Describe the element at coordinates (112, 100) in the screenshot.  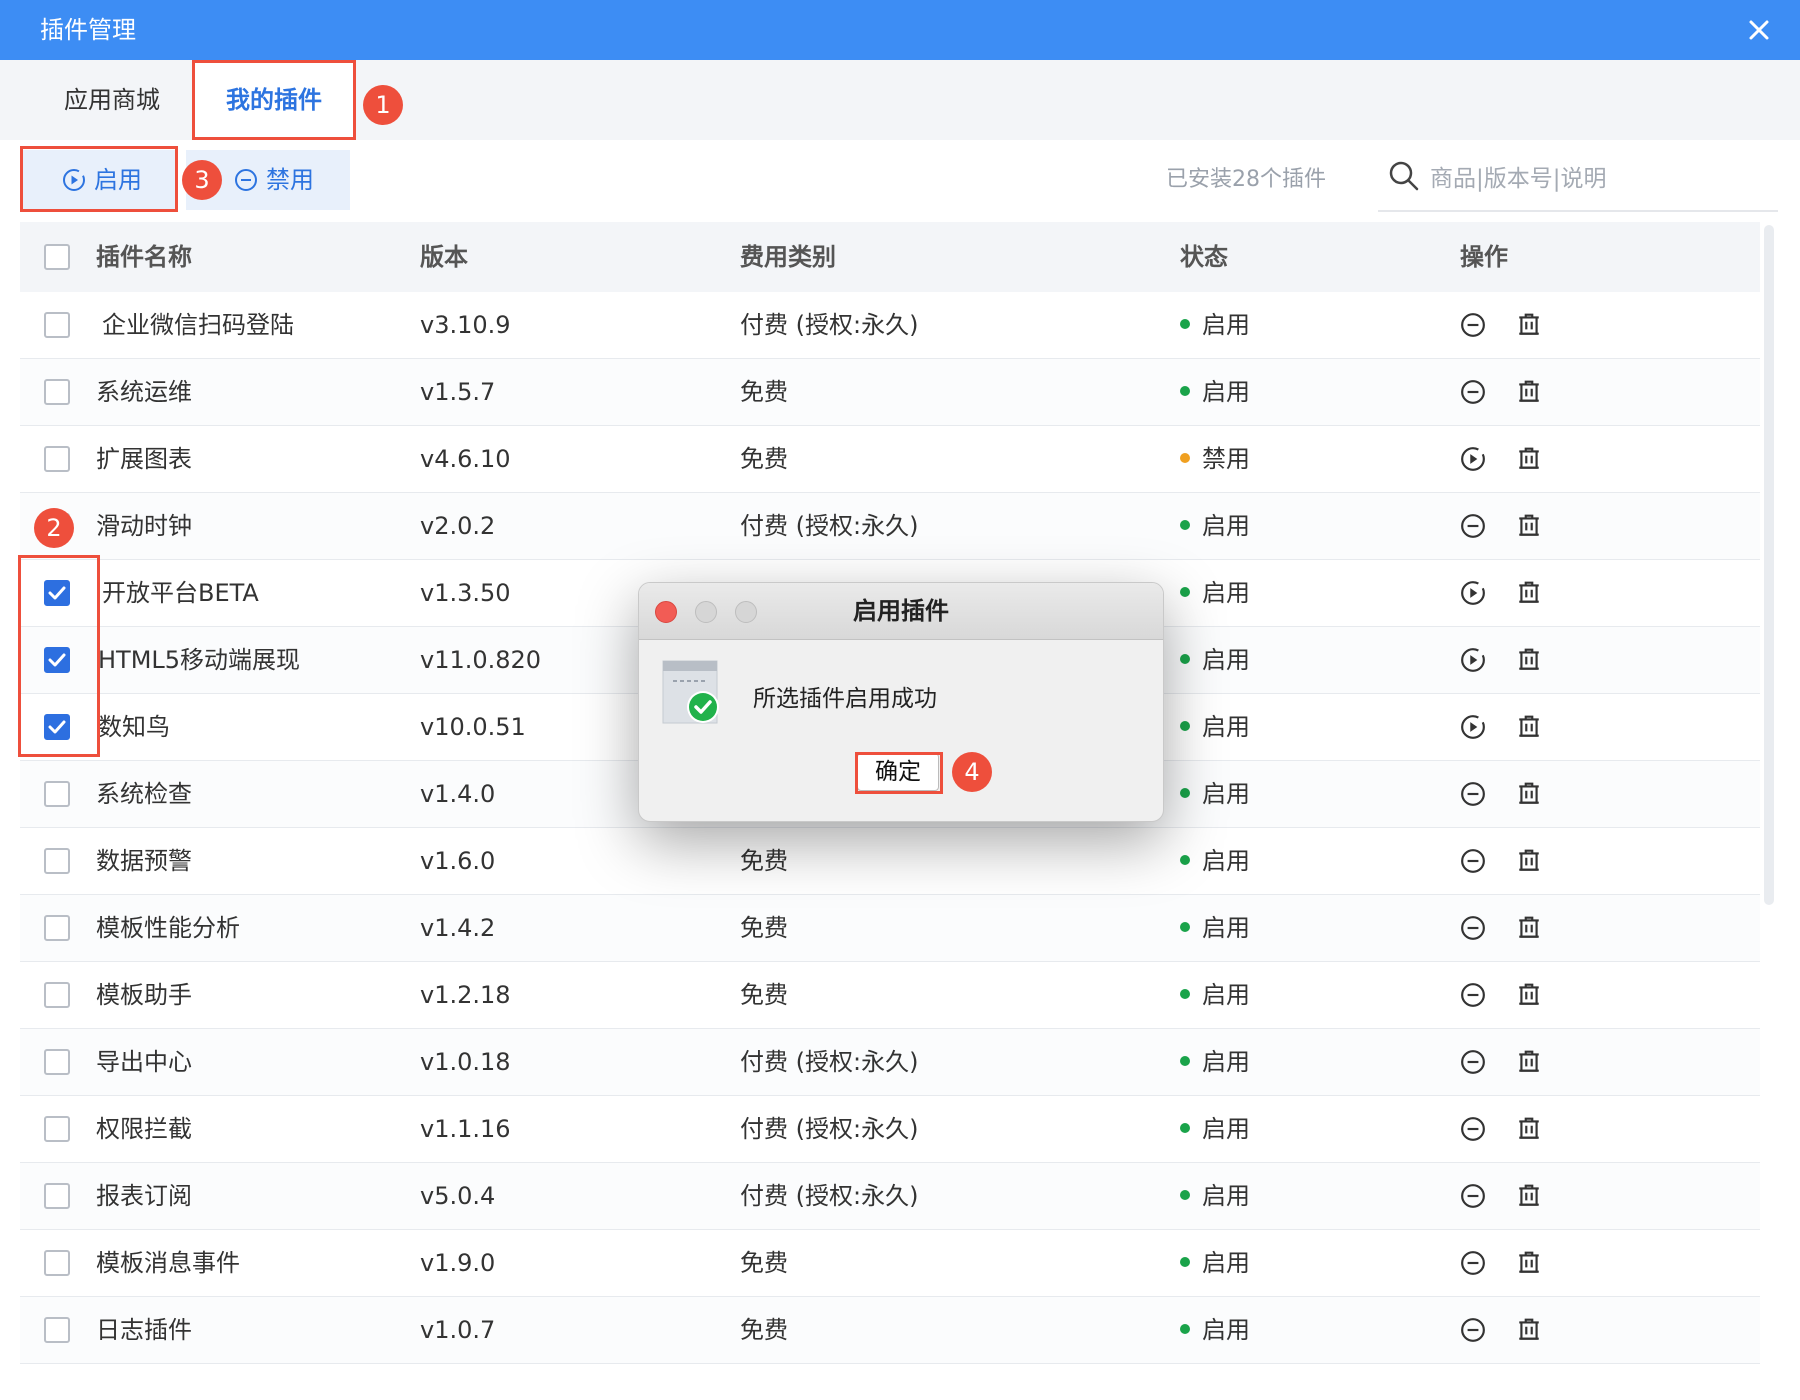
I see `tab-app-store: 应用商城` at that location.